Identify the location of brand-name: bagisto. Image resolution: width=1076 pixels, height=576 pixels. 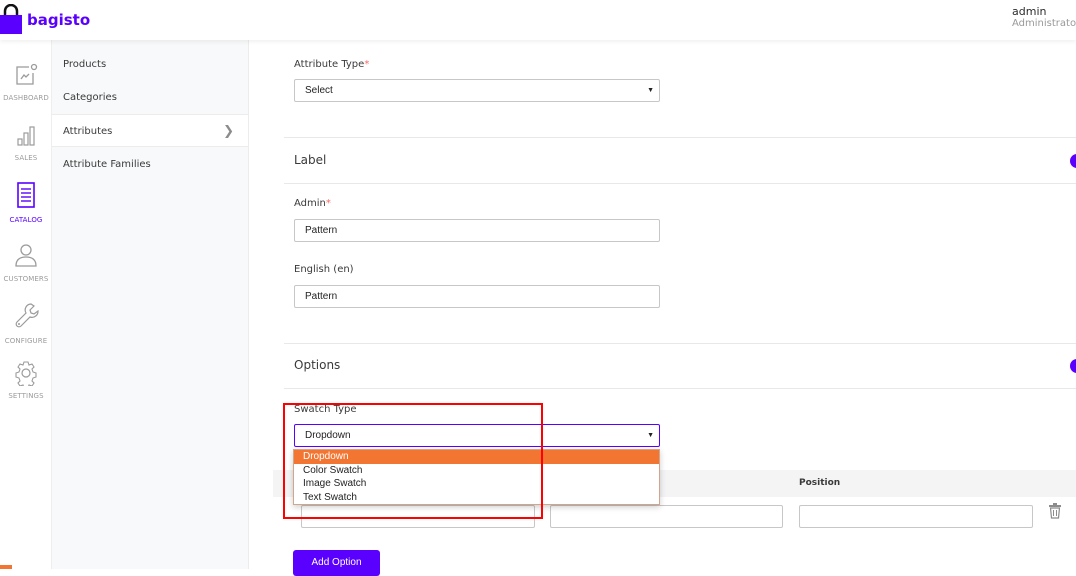
(59, 20).